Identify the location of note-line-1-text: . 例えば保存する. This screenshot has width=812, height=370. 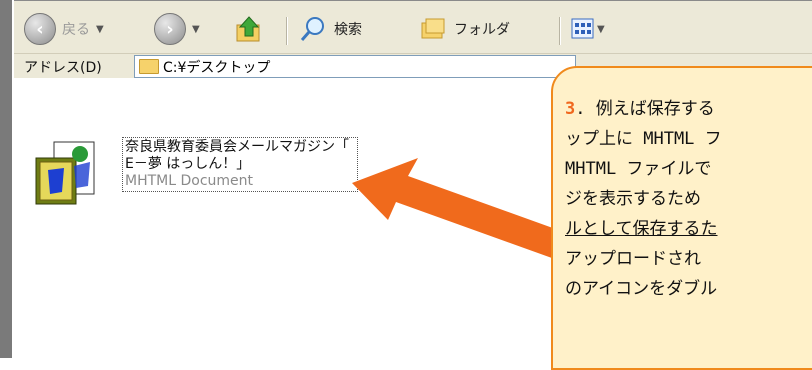
(645, 109).